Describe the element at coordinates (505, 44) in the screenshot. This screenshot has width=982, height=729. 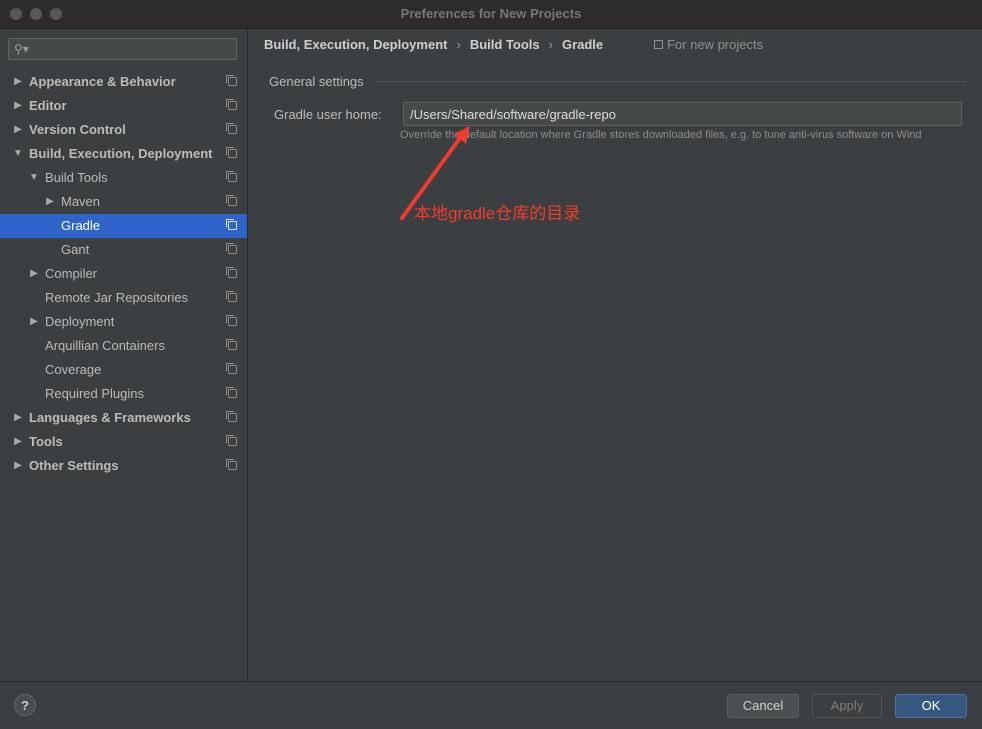
I see `breadcrumb-item: Build Tools` at that location.